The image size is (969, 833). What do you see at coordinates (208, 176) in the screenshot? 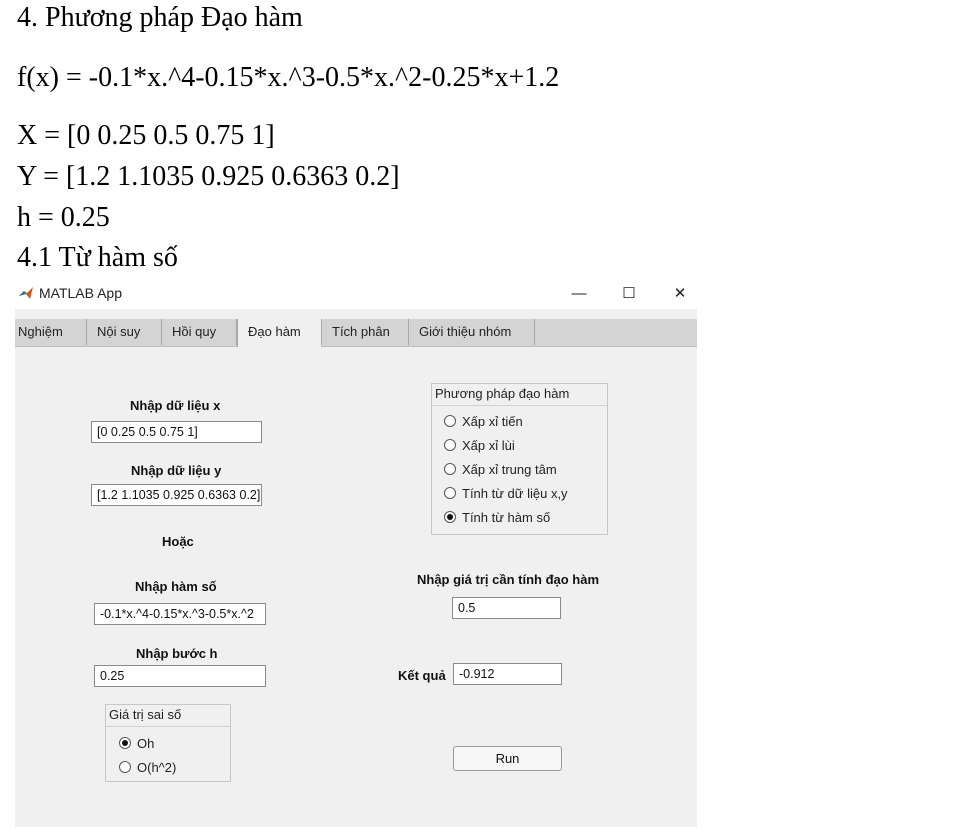
I see `doc-y-line: Y = [1.2 1.1035 0.925 0.6363 0.2]` at bounding box center [208, 176].